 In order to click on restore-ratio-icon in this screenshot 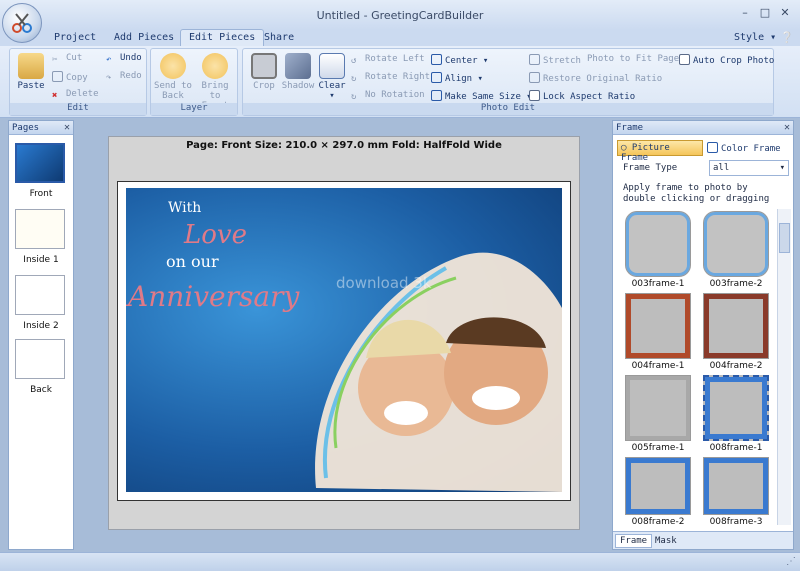, I will do `click(534, 77)`.